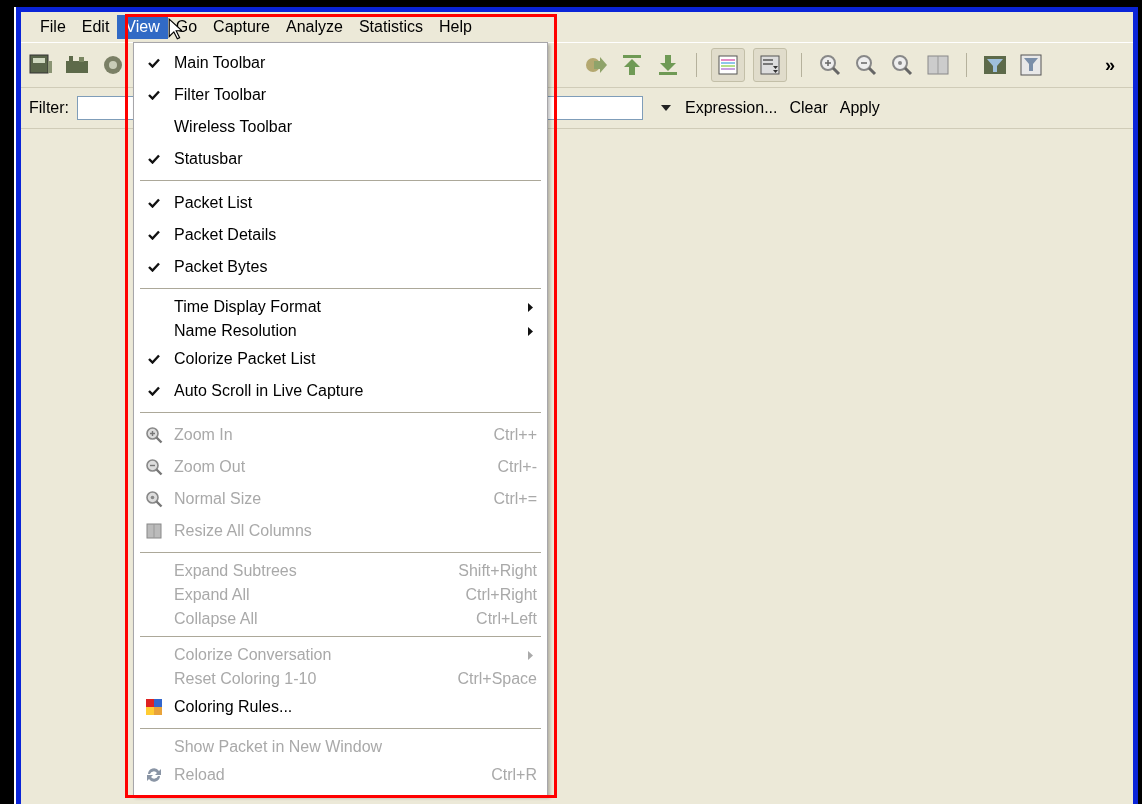 The image size is (1142, 804). Describe the element at coordinates (1110, 65) in the screenshot. I see `overflow-button: »` at that location.